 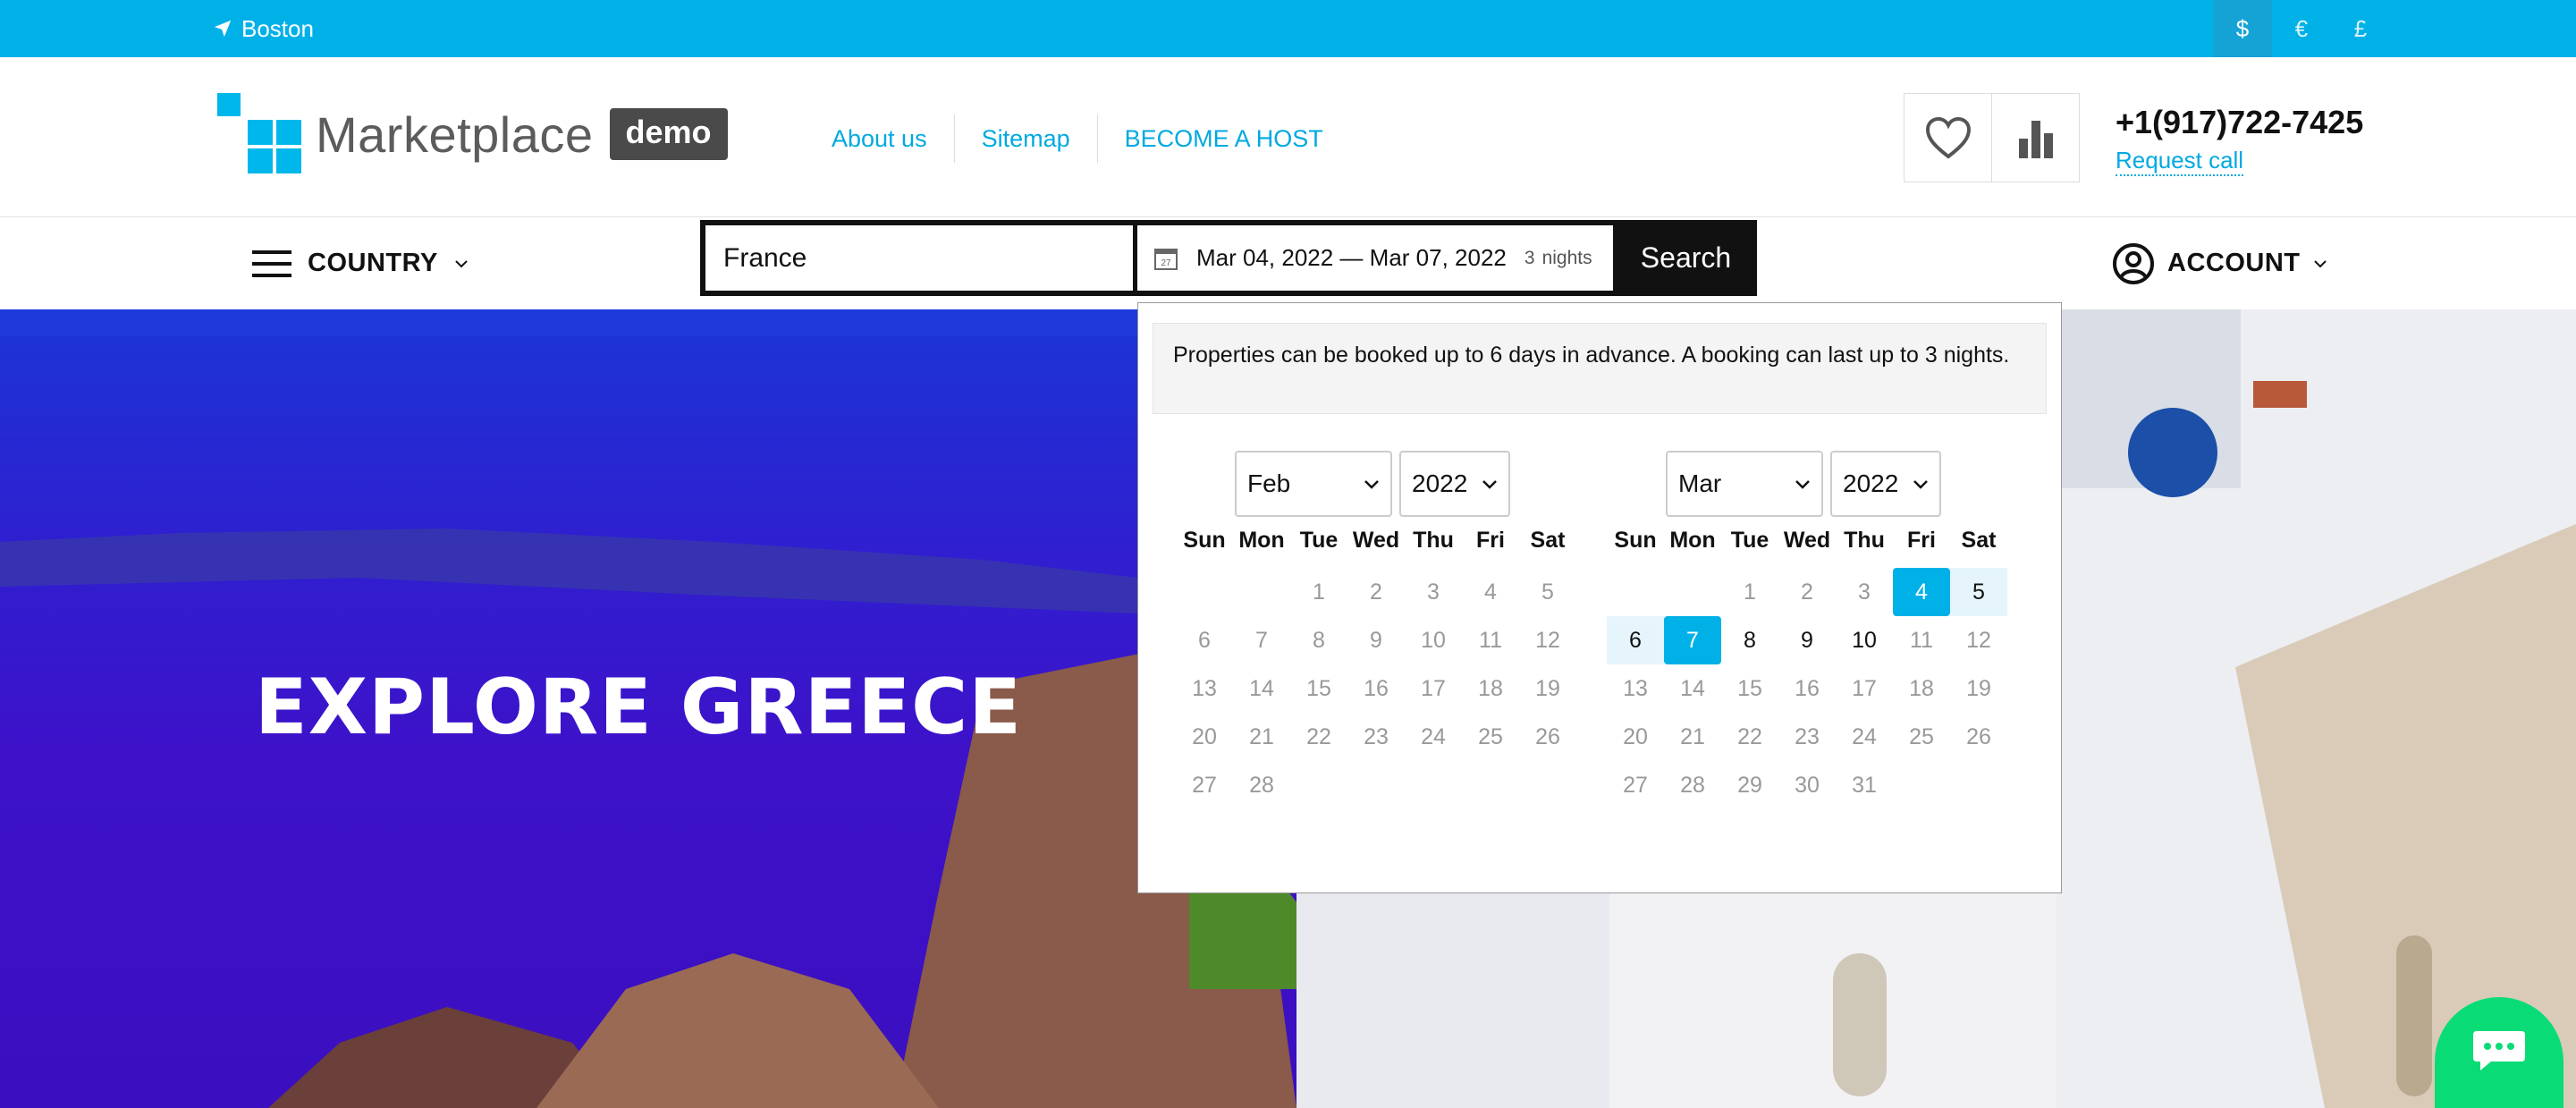 I want to click on nights-count: 3 nights, so click(x=1558, y=258).